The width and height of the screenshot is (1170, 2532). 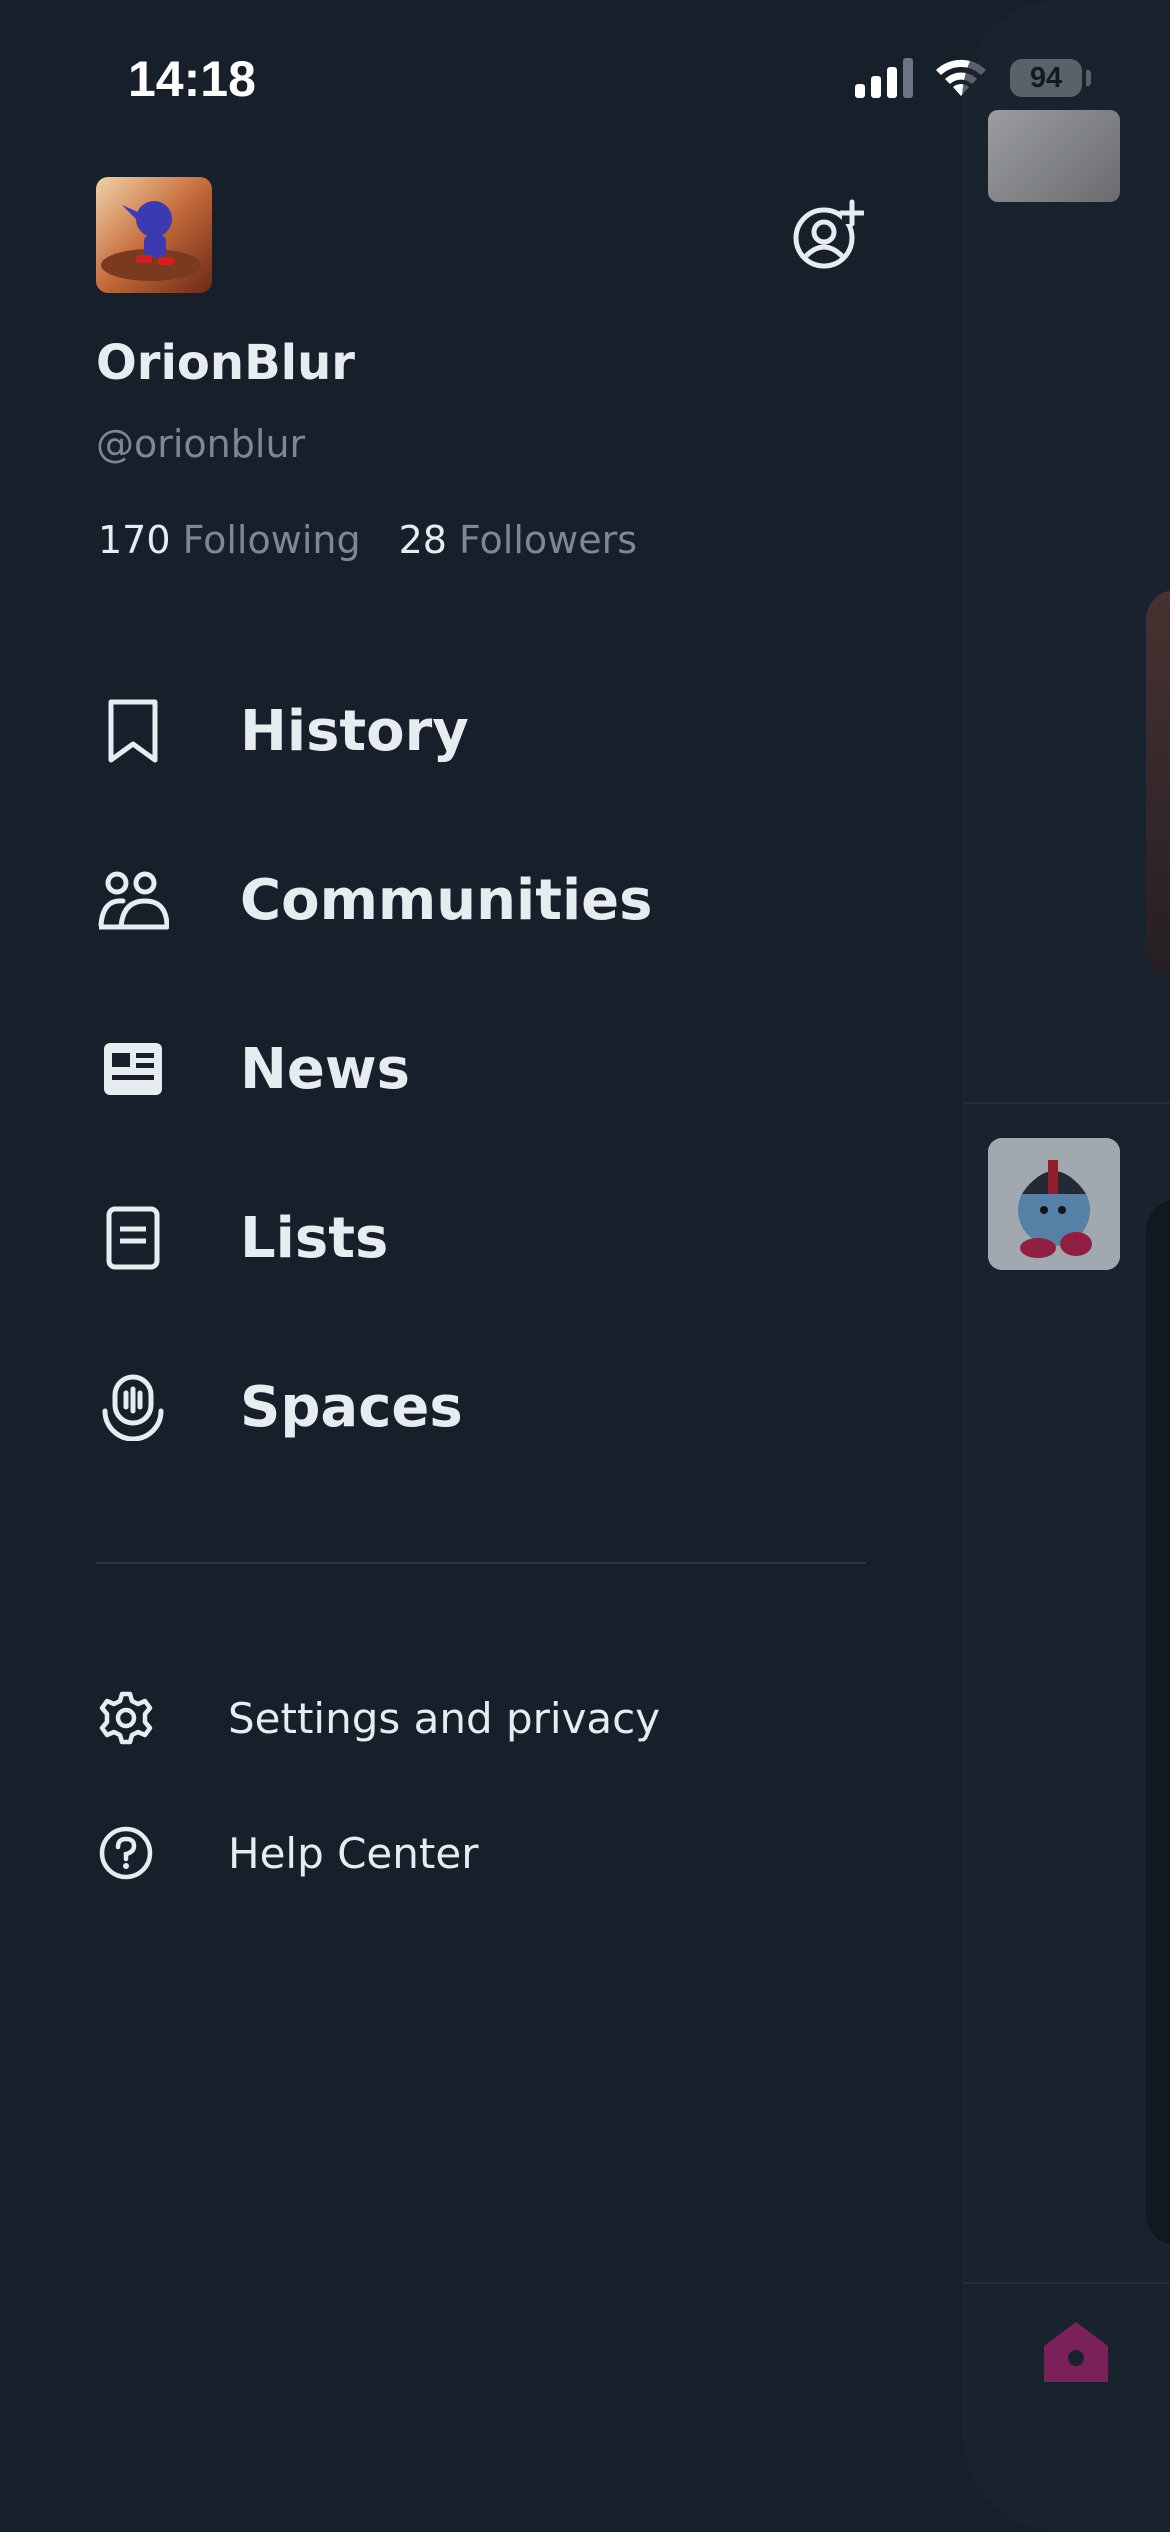 I want to click on bookmark-icon, so click(x=133, y=731).